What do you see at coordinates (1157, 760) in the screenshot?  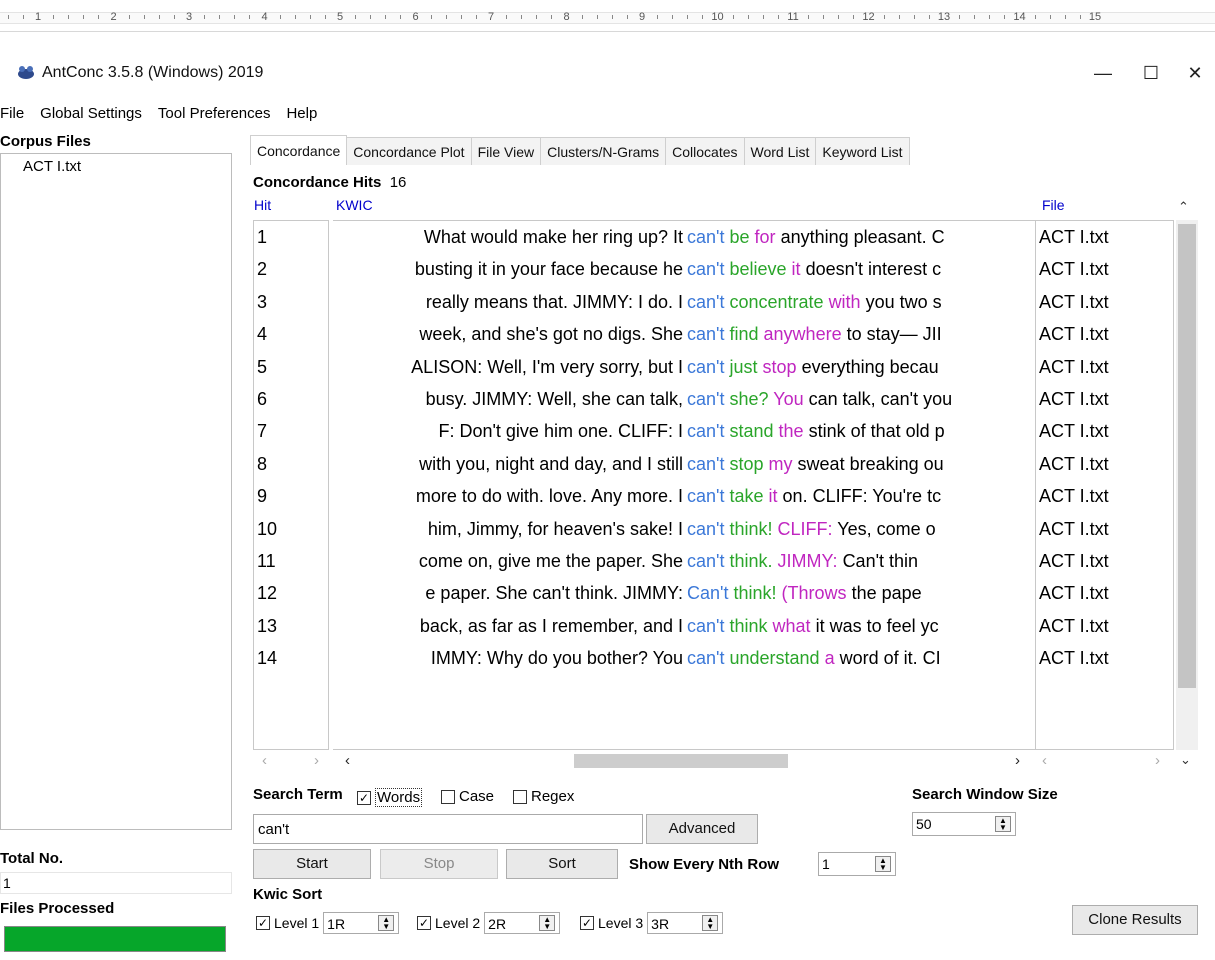 I see `file-scroll-right-icon: ›` at bounding box center [1157, 760].